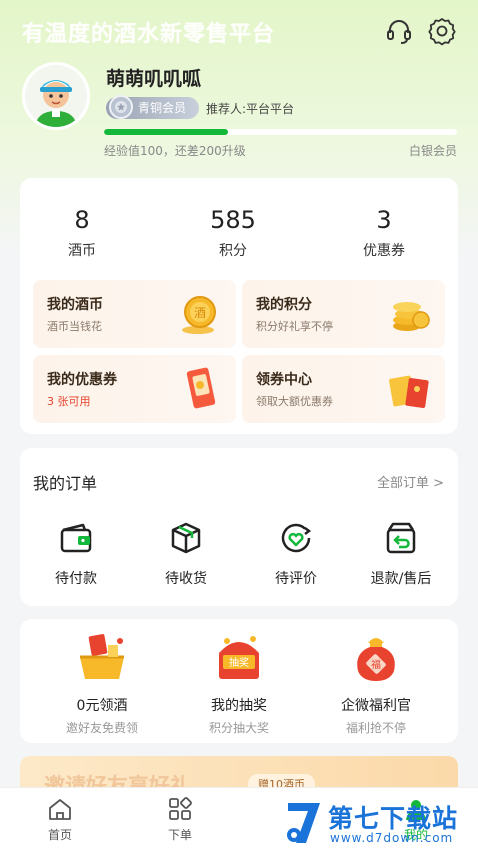 This screenshot has width=478, height=850. I want to click on order-refund-aftersale: 退款/售后, so click(401, 554).